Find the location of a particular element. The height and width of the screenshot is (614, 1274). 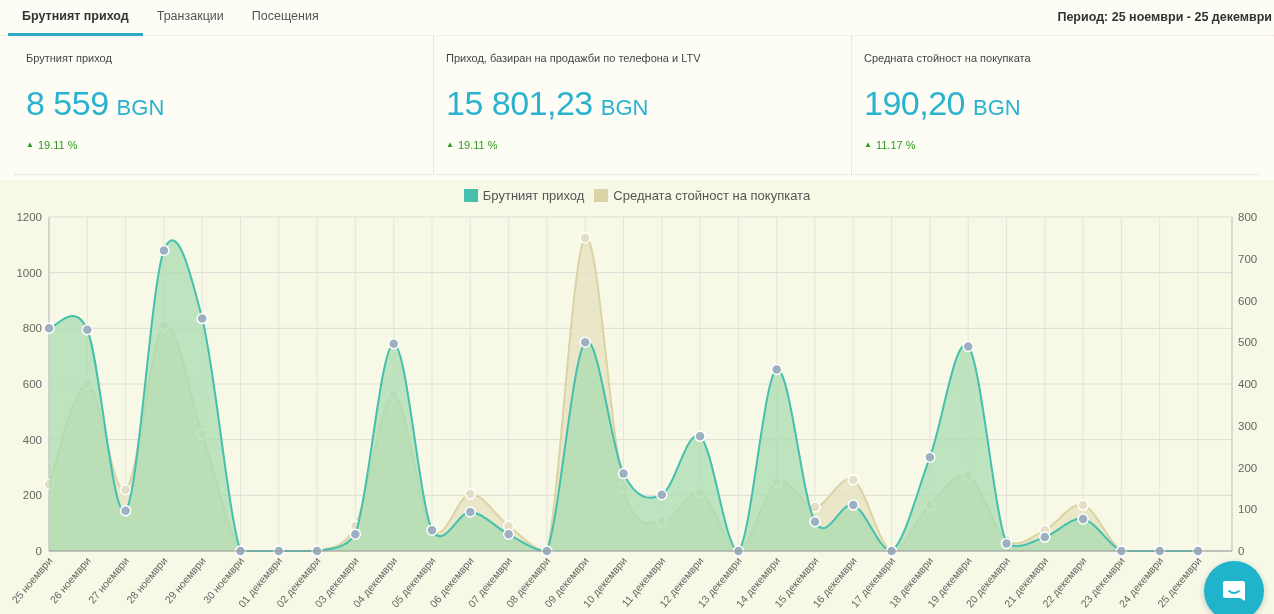

y-axis-label: 1200 is located at coordinates (29, 217).